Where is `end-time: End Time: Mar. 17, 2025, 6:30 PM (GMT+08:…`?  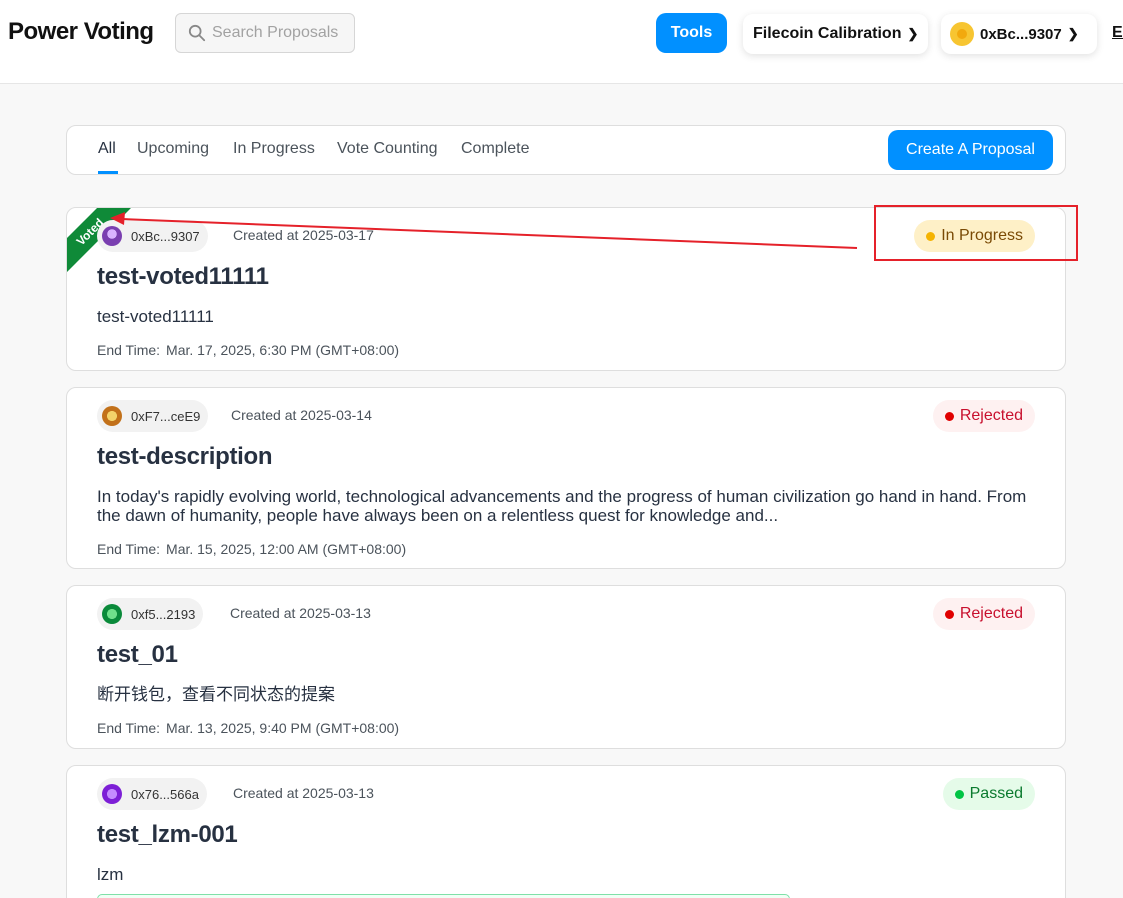
end-time: End Time: Mar. 17, 2025, 6:30 PM (GMT+08:… is located at coordinates (251, 350).